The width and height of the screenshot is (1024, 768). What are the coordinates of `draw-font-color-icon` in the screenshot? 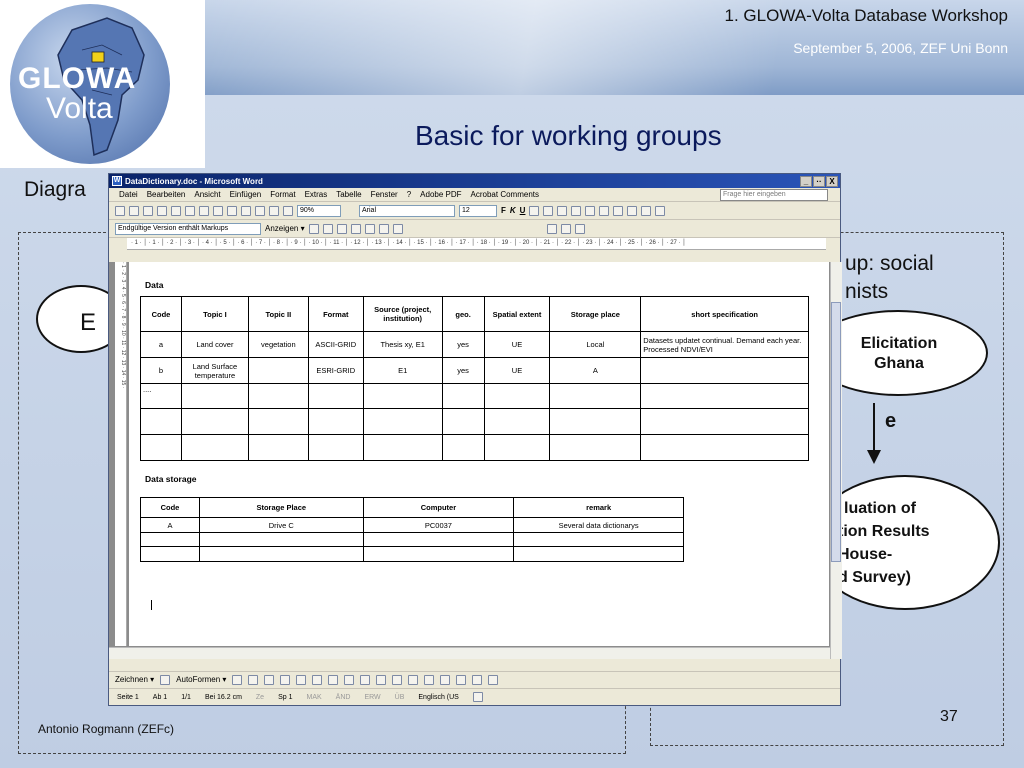 It's located at (413, 679).